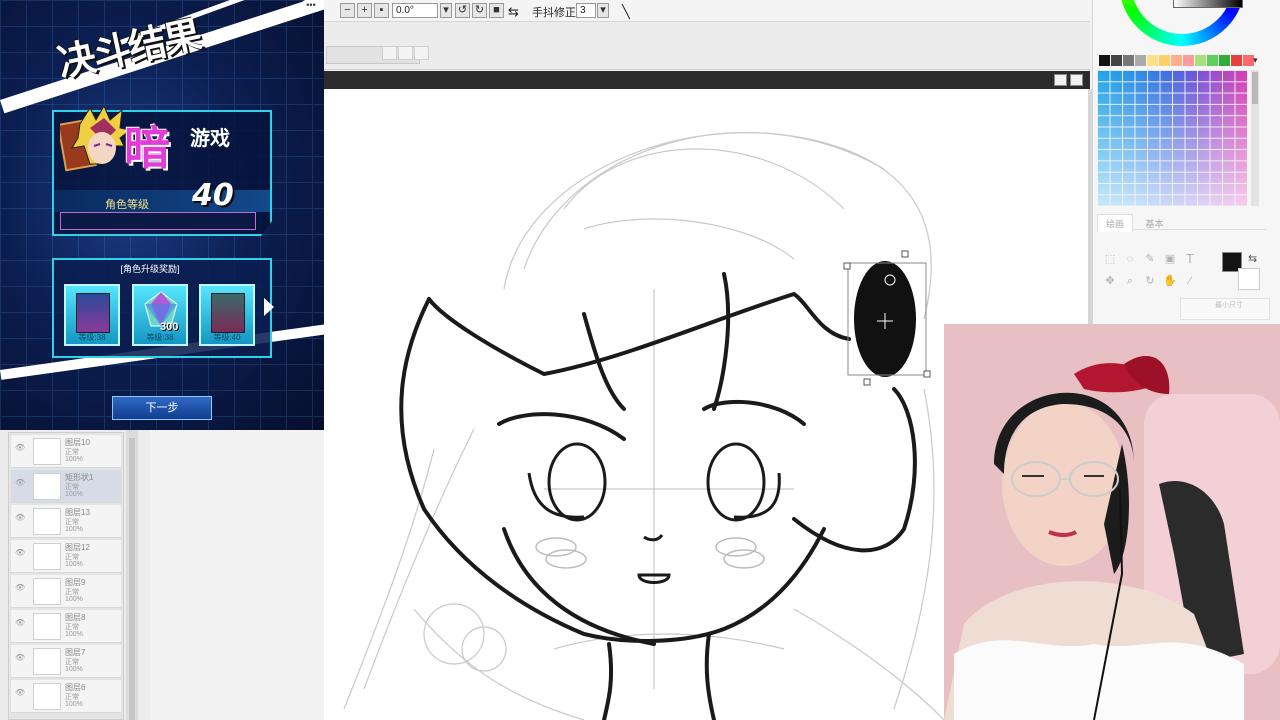  I want to click on minimize-icon, so click(389, 53).